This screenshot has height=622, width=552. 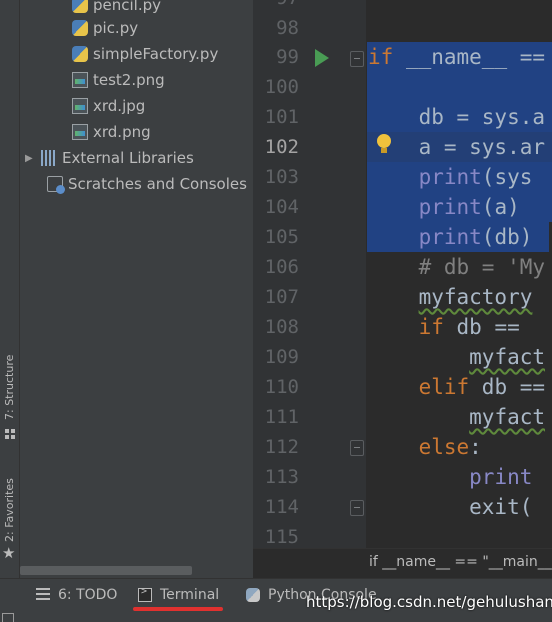 I want to click on code-text: print(sys, so click(x=475, y=177).